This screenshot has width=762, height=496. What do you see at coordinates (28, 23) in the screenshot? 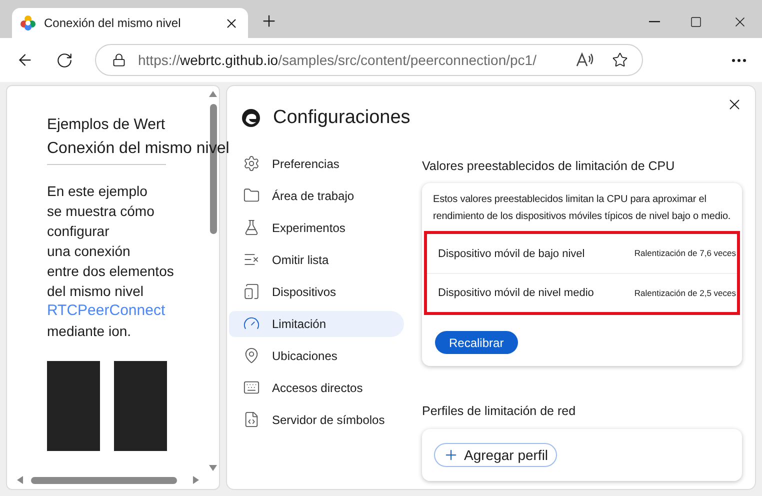
I see `favicon-icon` at bounding box center [28, 23].